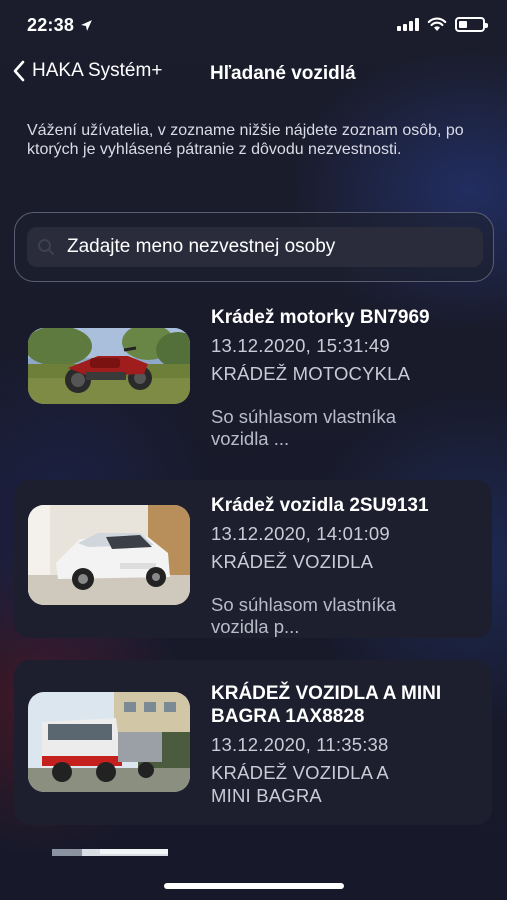 This screenshot has height=900, width=507. I want to click on back-button: HAKA Systém+, so click(87, 71).